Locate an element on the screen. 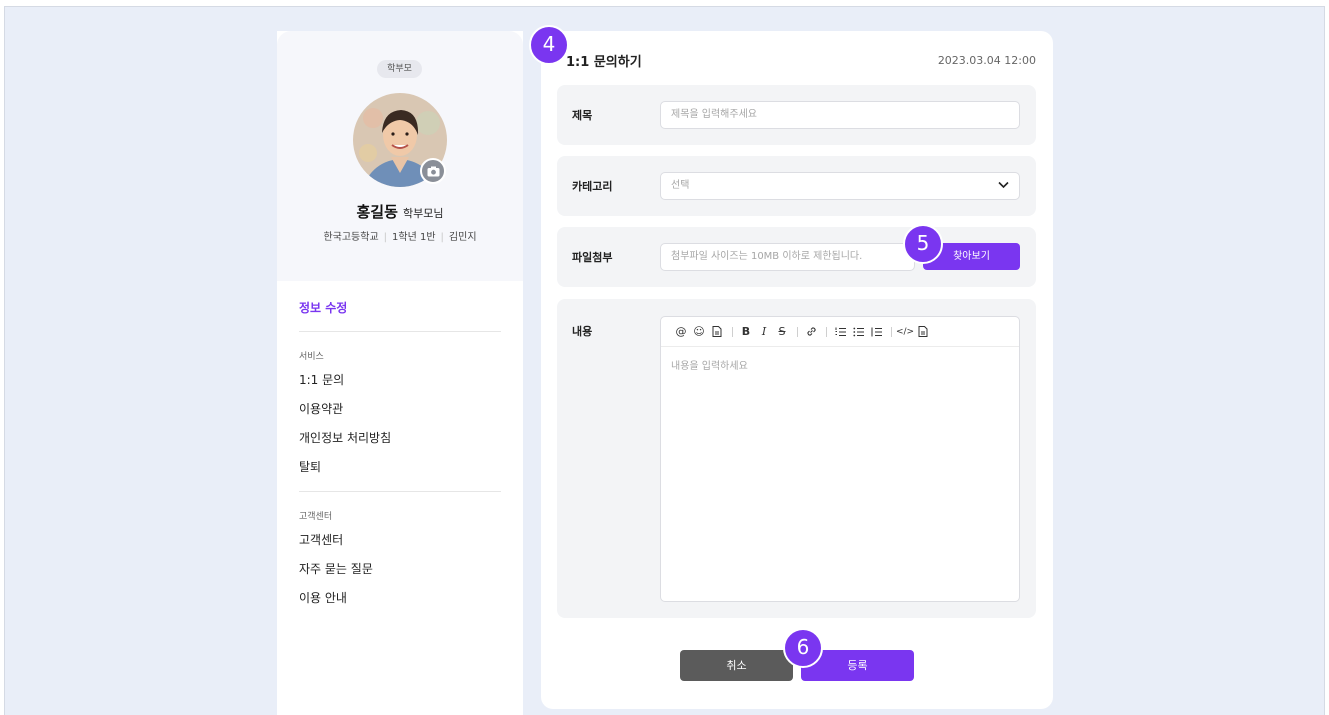 The height and width of the screenshot is (715, 1329). bullet-list-icon is located at coordinates (858, 332).